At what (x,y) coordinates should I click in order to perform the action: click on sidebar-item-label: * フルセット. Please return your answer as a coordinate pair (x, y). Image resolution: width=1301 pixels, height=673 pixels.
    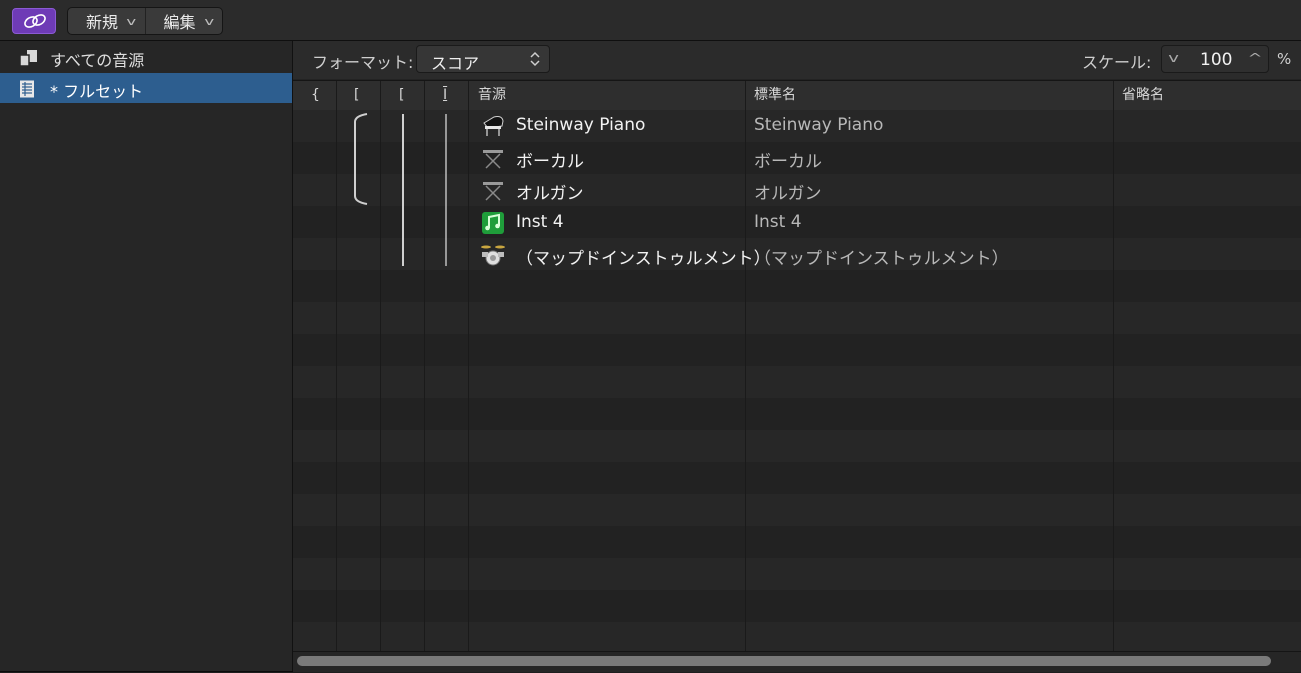
    Looking at the image, I should click on (97, 91).